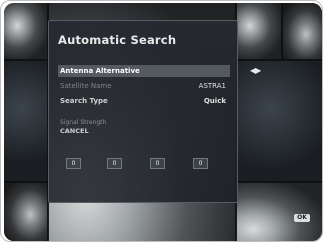 The height and width of the screenshot is (243, 325). I want to click on dialog-title: Automatic Search, so click(117, 40).